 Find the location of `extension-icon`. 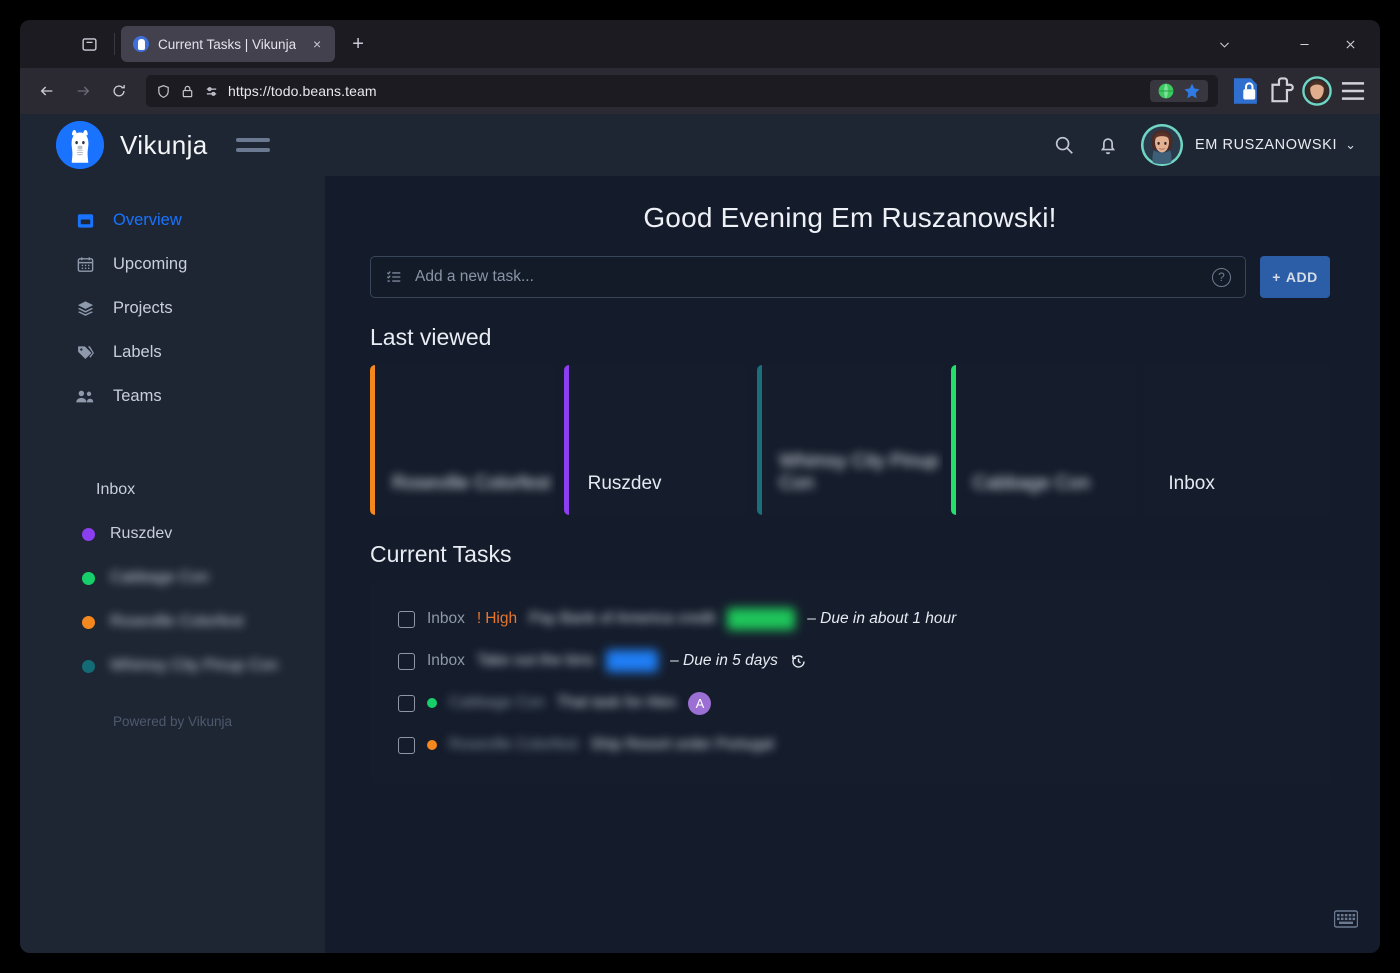

extension-icon is located at coordinates (1281, 91).